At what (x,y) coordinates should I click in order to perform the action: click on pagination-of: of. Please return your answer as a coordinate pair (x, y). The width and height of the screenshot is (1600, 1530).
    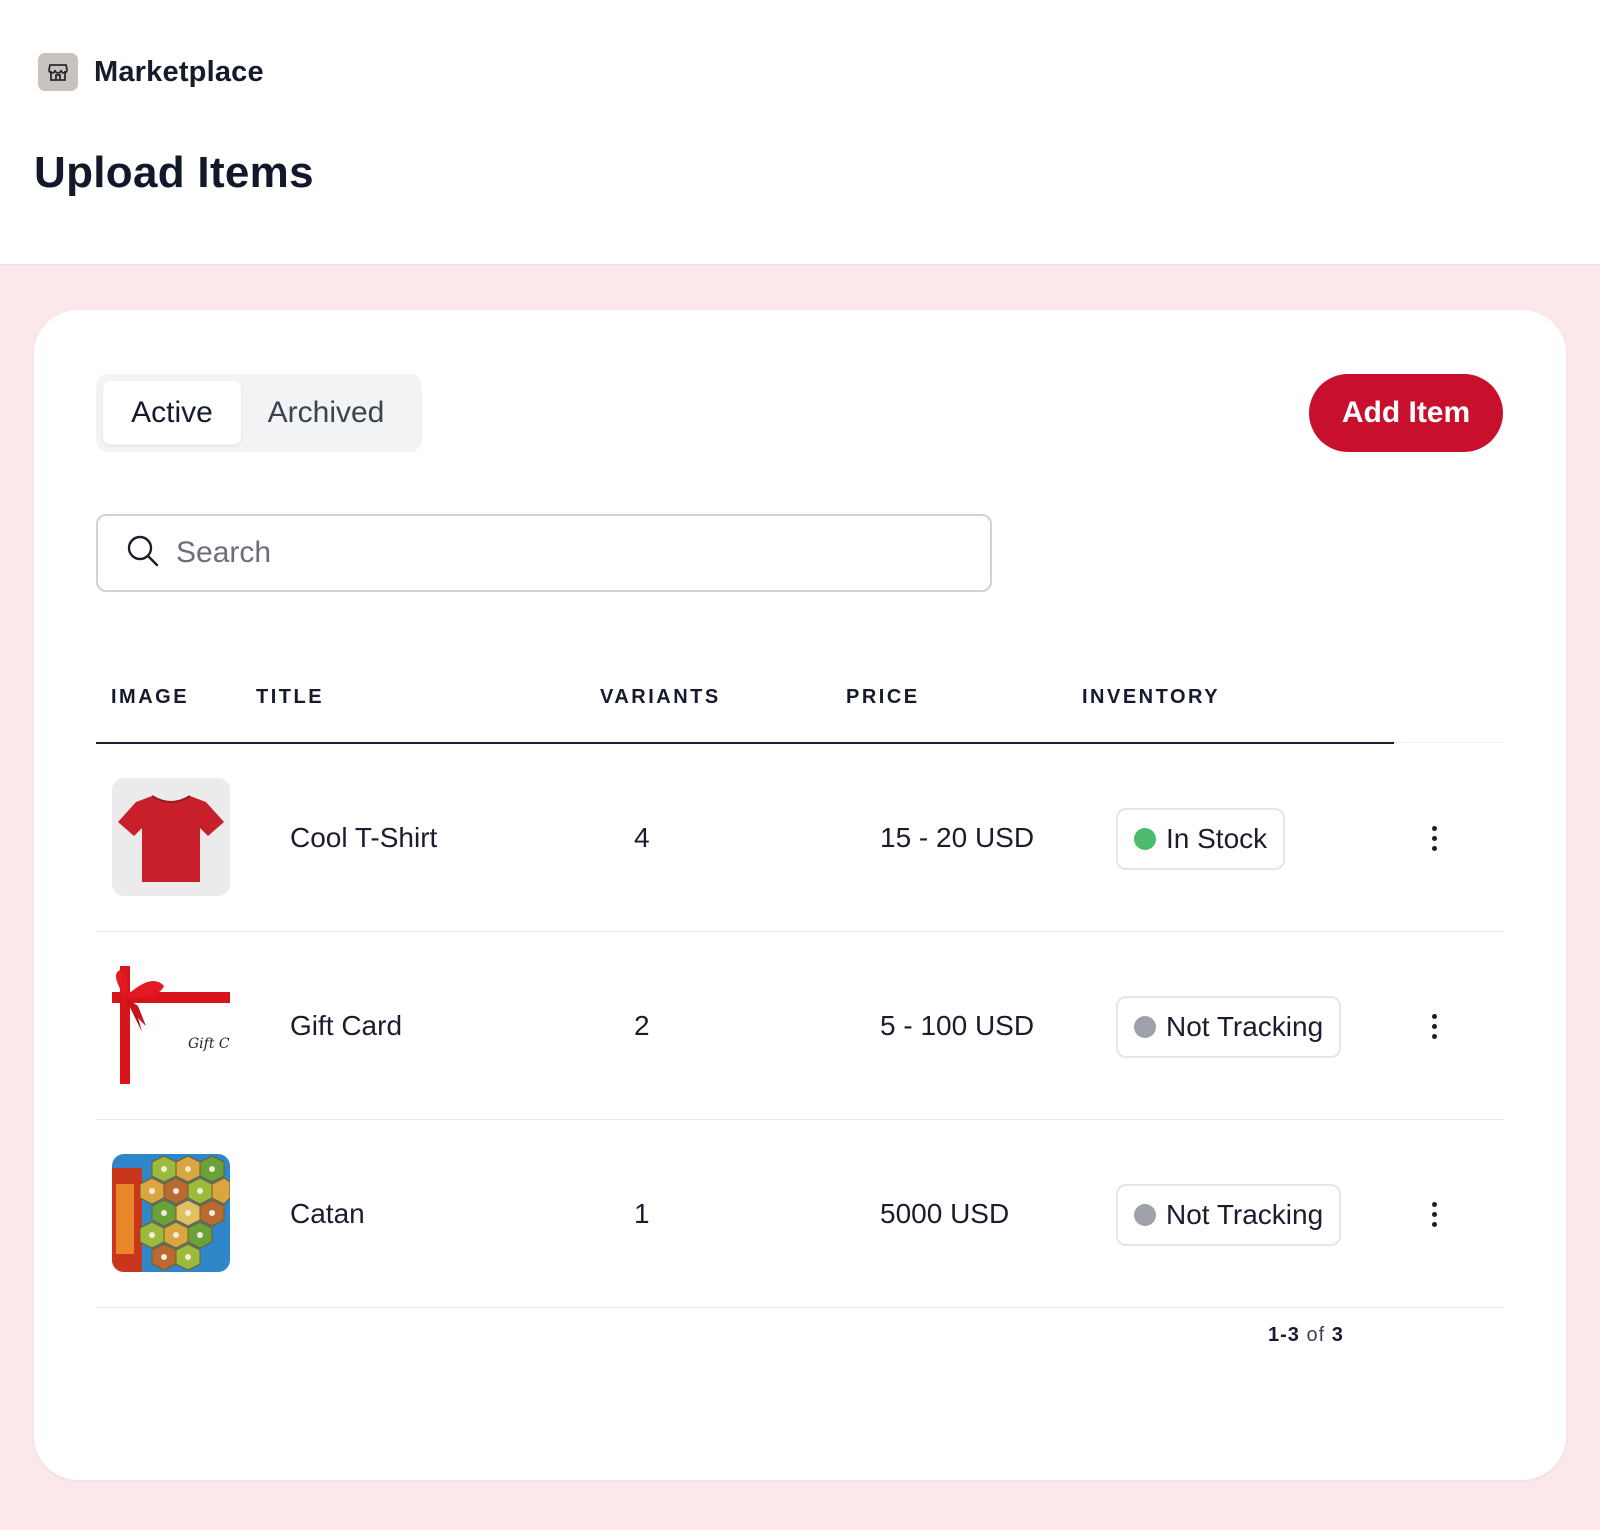
    Looking at the image, I should click on (1316, 1335).